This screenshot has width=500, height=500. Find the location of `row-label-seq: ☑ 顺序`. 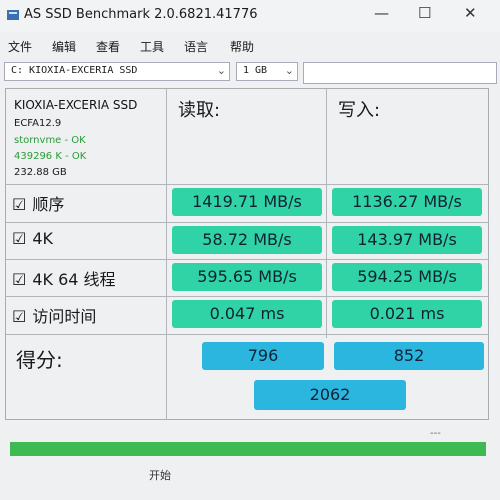

row-label-seq: ☑ 顺序 is located at coordinates (38, 203).